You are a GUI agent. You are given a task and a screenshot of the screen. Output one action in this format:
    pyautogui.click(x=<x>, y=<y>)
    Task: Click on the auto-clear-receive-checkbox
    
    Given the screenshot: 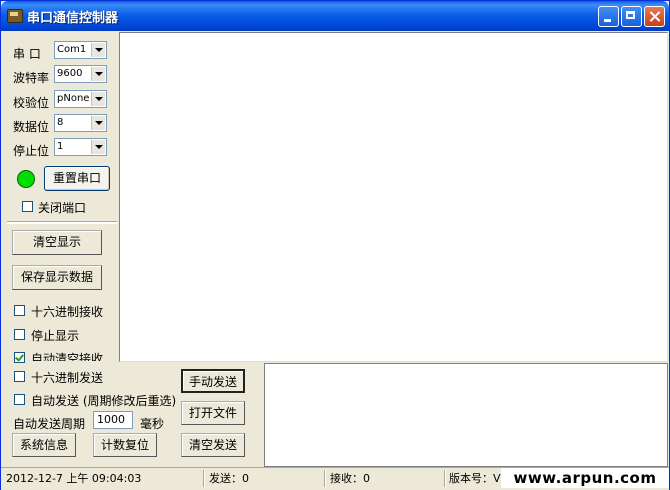 What is the action you would take?
    pyautogui.click(x=19, y=357)
    